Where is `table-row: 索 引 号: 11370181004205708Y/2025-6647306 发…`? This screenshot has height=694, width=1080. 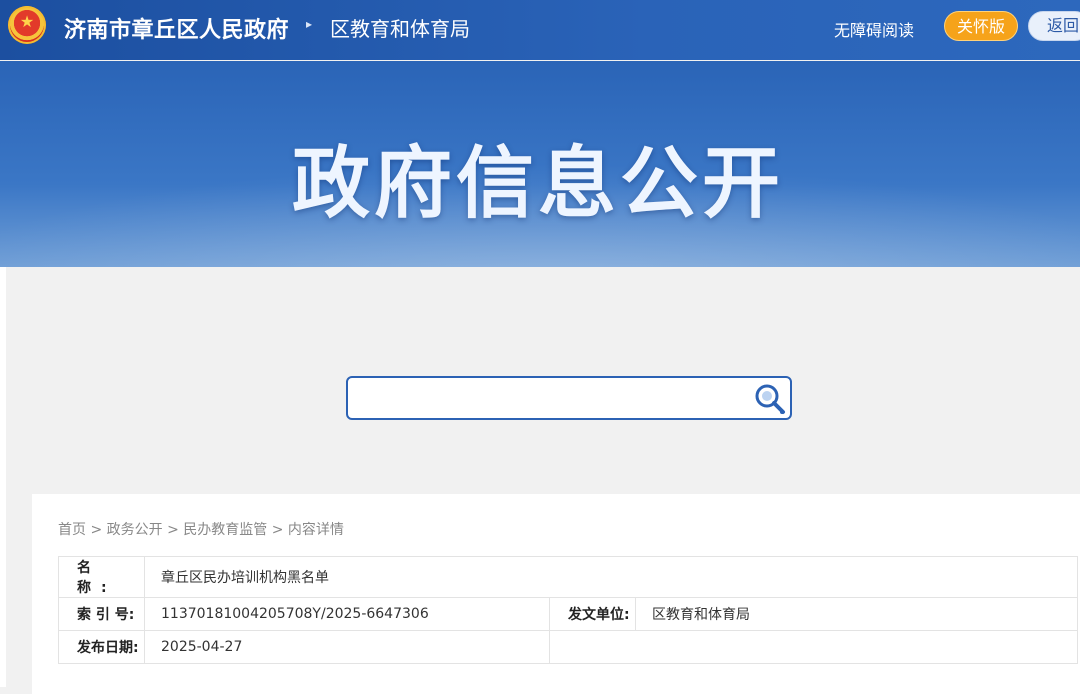
table-row: 索 引 号: 11370181004205708Y/2025-6647306 发… is located at coordinates (568, 614).